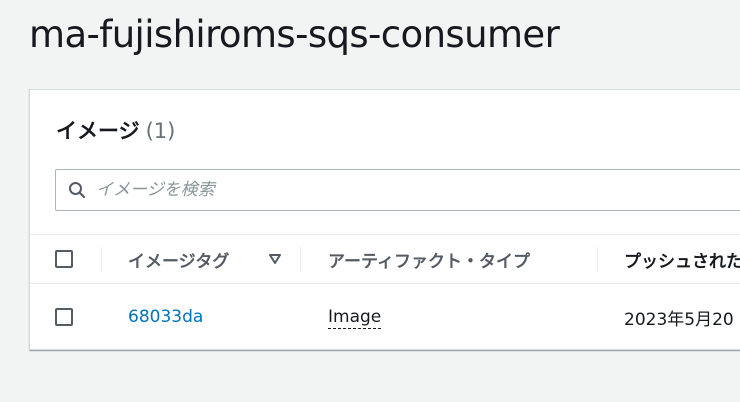 Image resolution: width=740 pixels, height=402 pixels. I want to click on select-all-cell, so click(64, 259).